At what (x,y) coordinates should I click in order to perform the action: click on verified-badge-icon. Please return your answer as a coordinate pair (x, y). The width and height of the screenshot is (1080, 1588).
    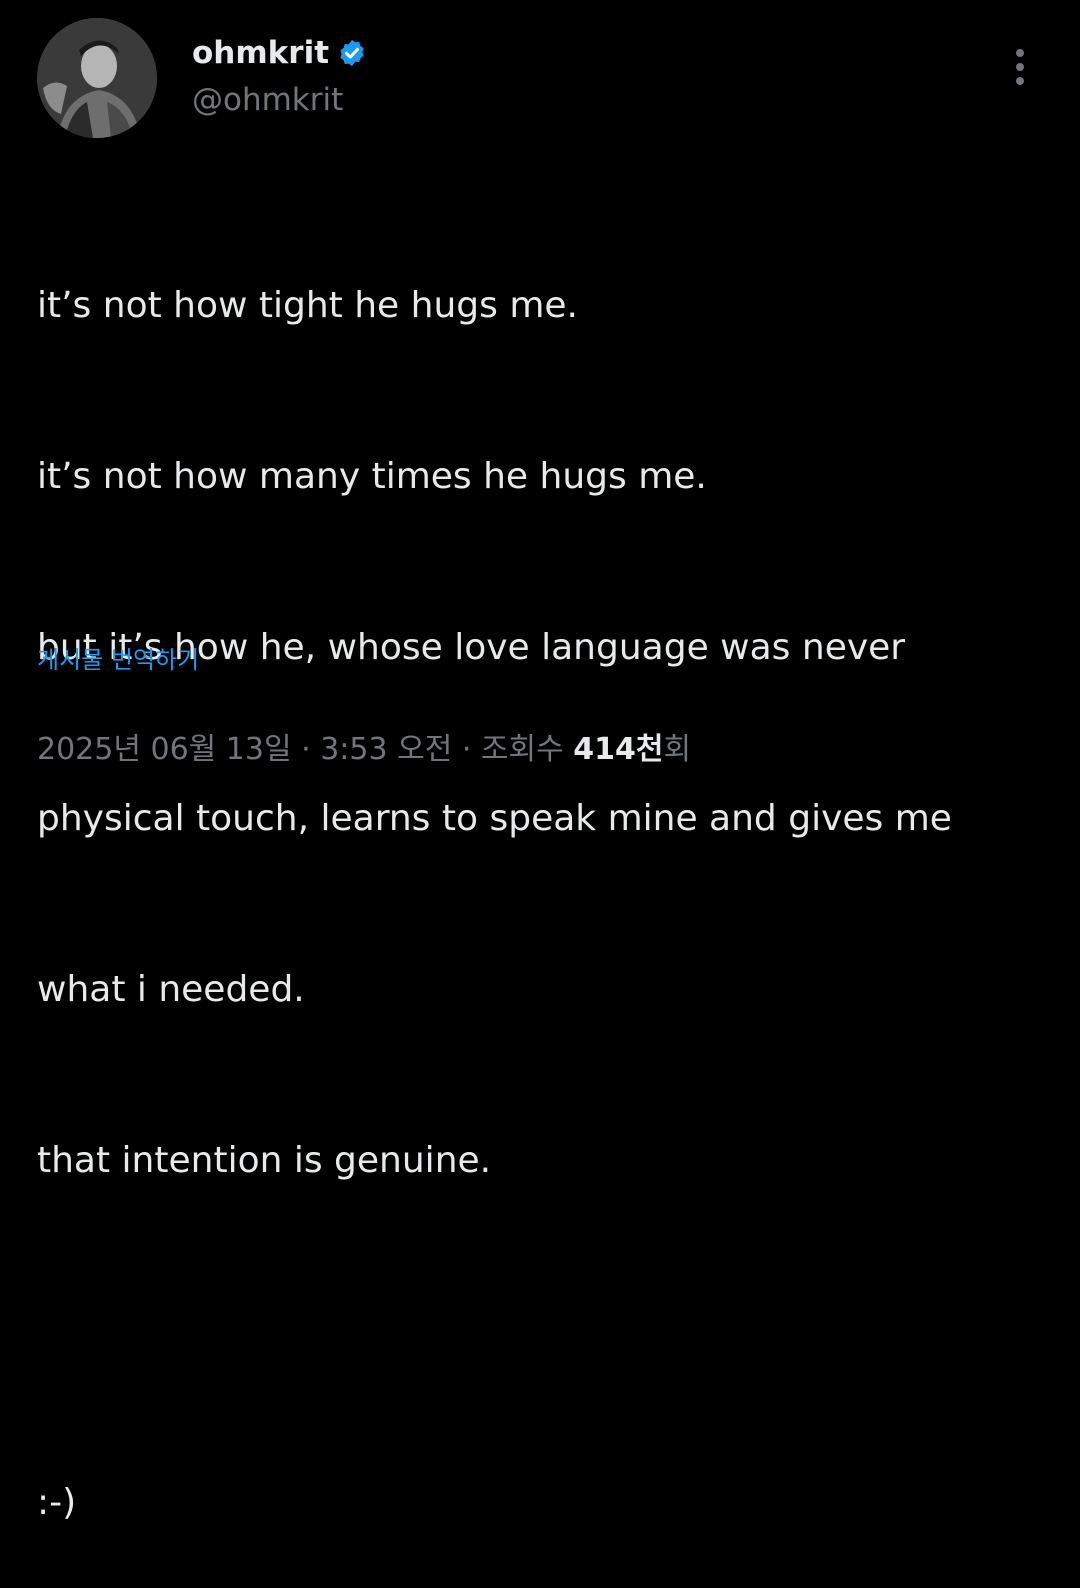
    Looking at the image, I should click on (352, 53).